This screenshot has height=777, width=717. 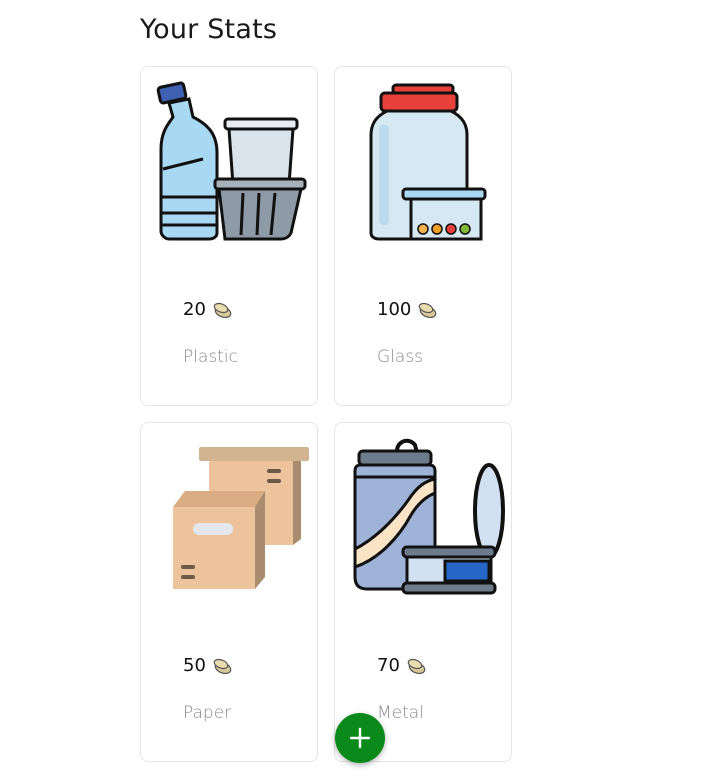 I want to click on add-button, so click(x=360, y=738).